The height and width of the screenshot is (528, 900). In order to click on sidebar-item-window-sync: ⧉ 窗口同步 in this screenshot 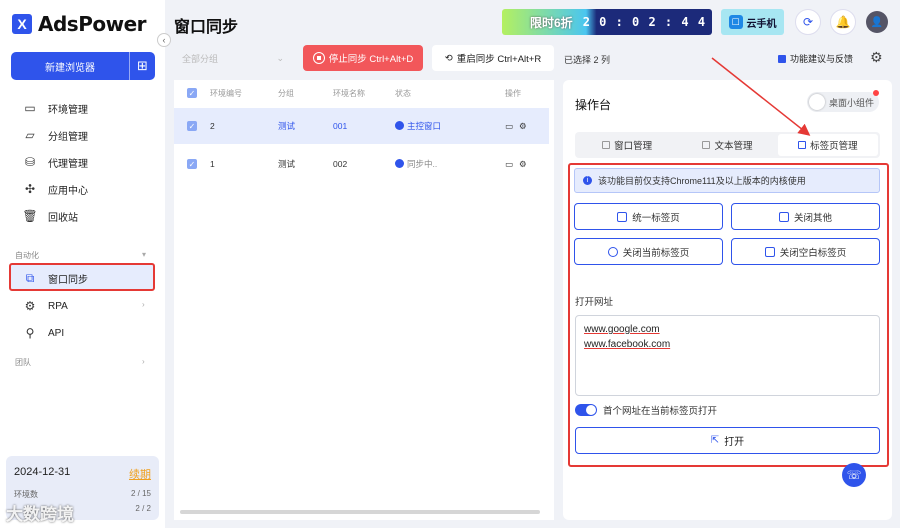, I will do `click(55, 278)`.